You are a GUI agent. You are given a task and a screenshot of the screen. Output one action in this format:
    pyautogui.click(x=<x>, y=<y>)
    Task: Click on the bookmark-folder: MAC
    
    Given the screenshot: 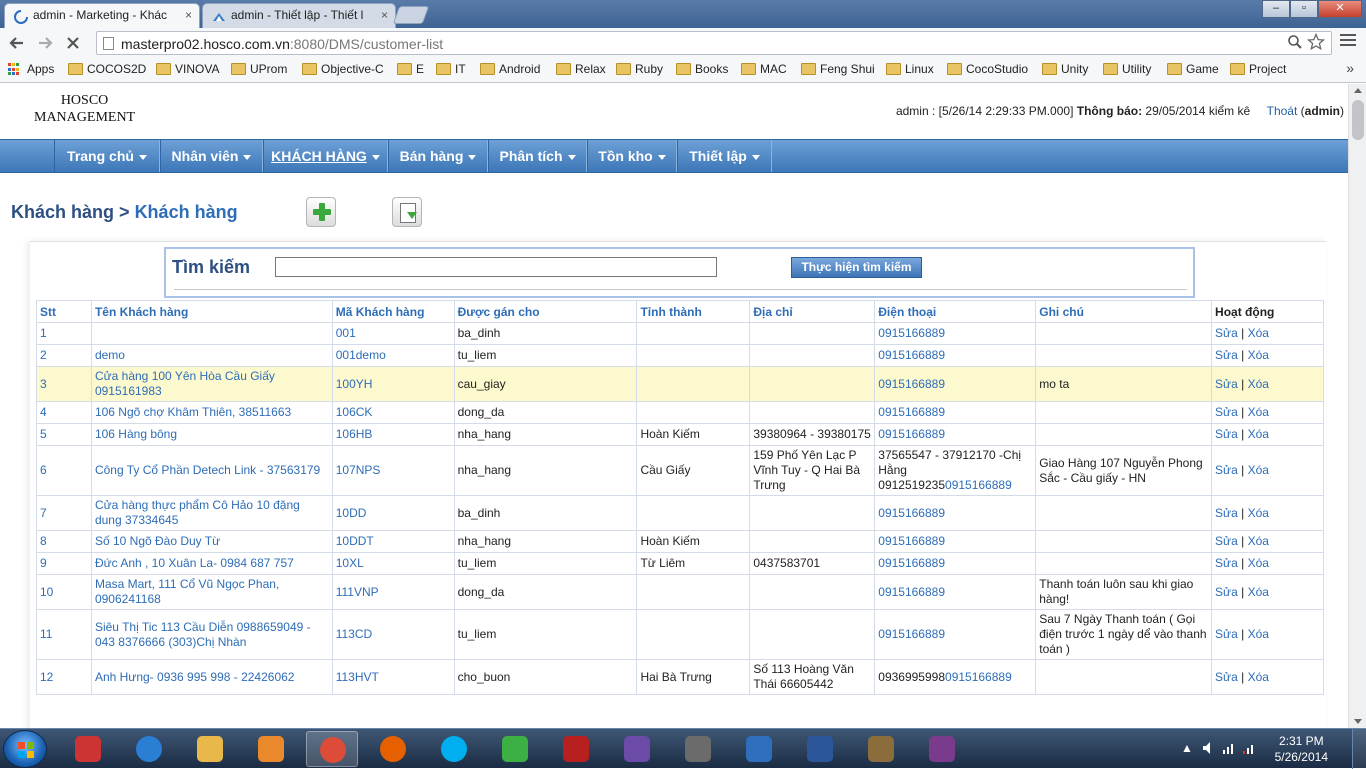 What is the action you would take?
    pyautogui.click(x=764, y=69)
    